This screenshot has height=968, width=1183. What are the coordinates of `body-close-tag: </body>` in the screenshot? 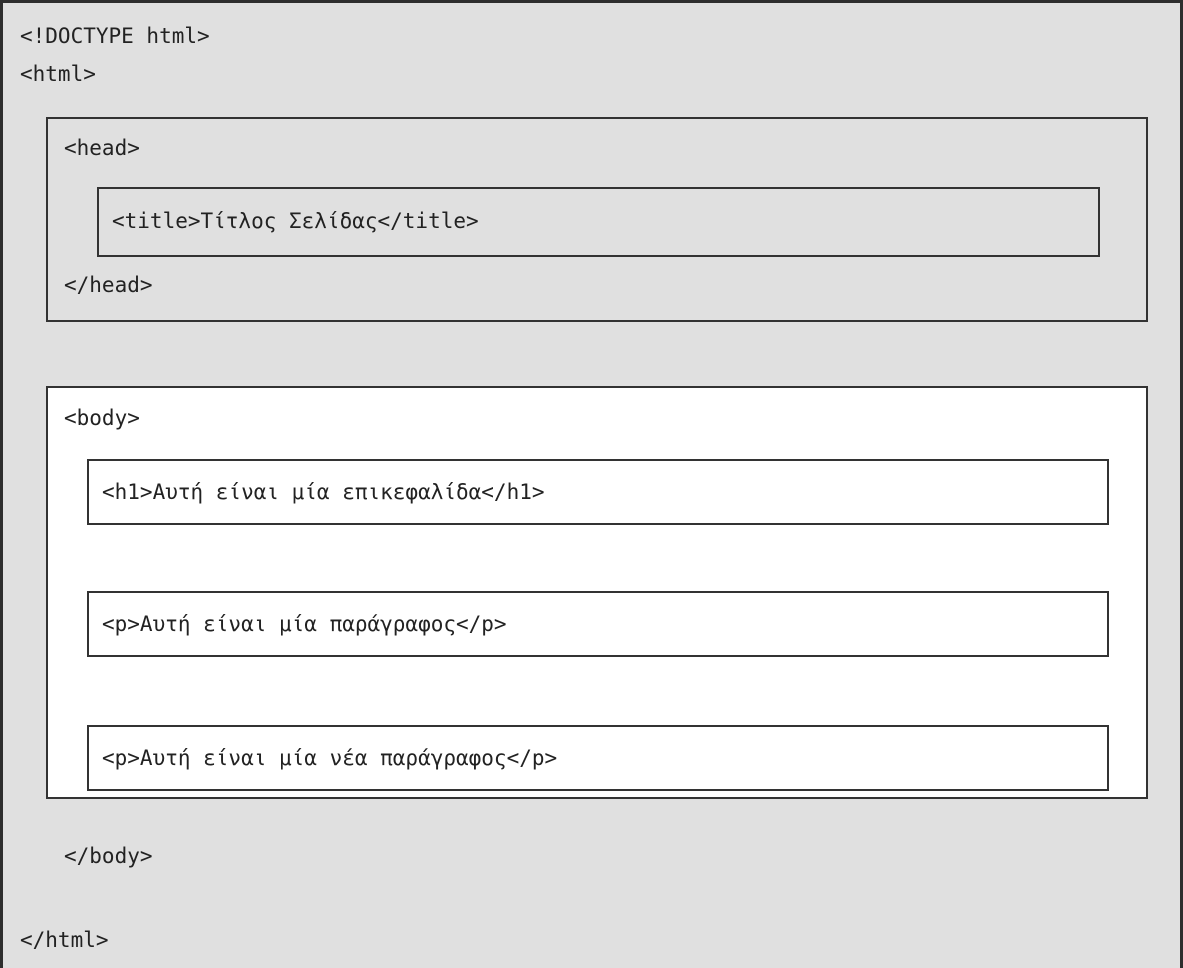 It's located at (108, 856).